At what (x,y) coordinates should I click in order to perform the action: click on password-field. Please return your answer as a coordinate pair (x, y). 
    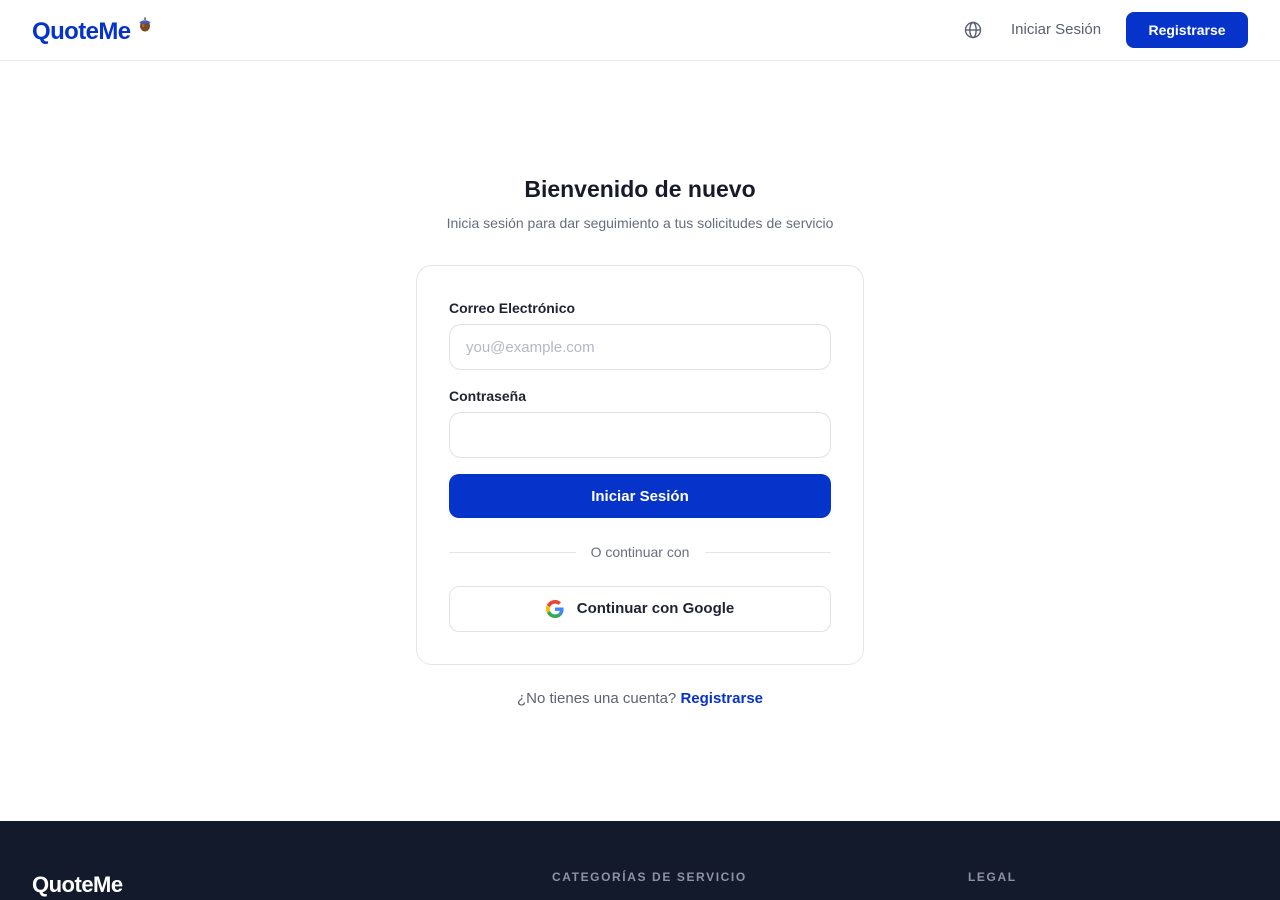
    Looking at the image, I should click on (640, 435).